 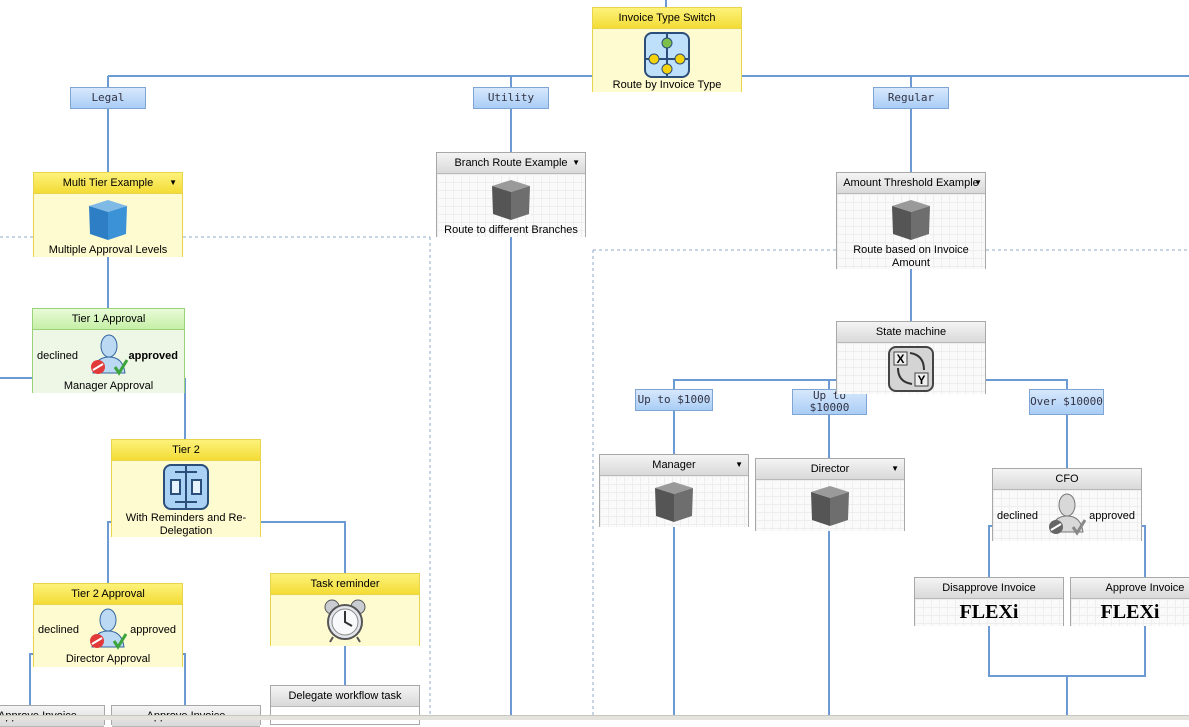 I want to click on node-caption: Multiple Approval Levels, so click(x=108, y=250).